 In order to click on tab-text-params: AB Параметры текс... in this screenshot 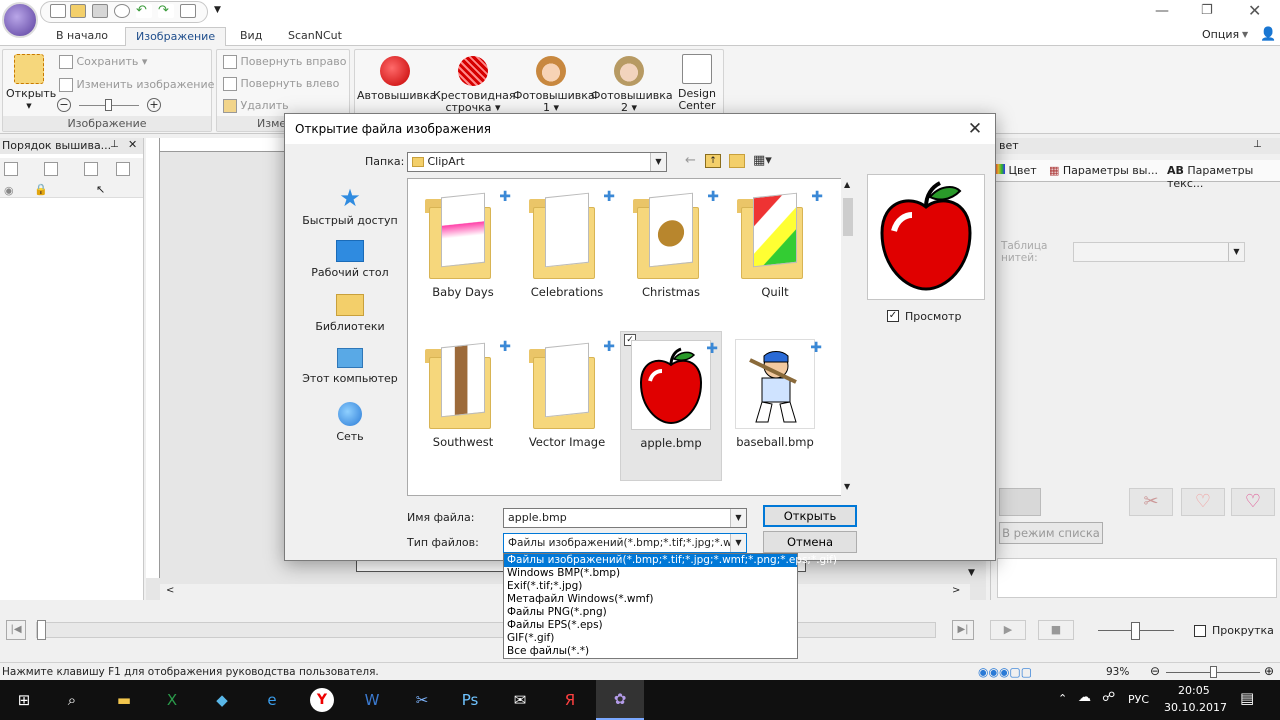, I will do `click(1223, 177)`.